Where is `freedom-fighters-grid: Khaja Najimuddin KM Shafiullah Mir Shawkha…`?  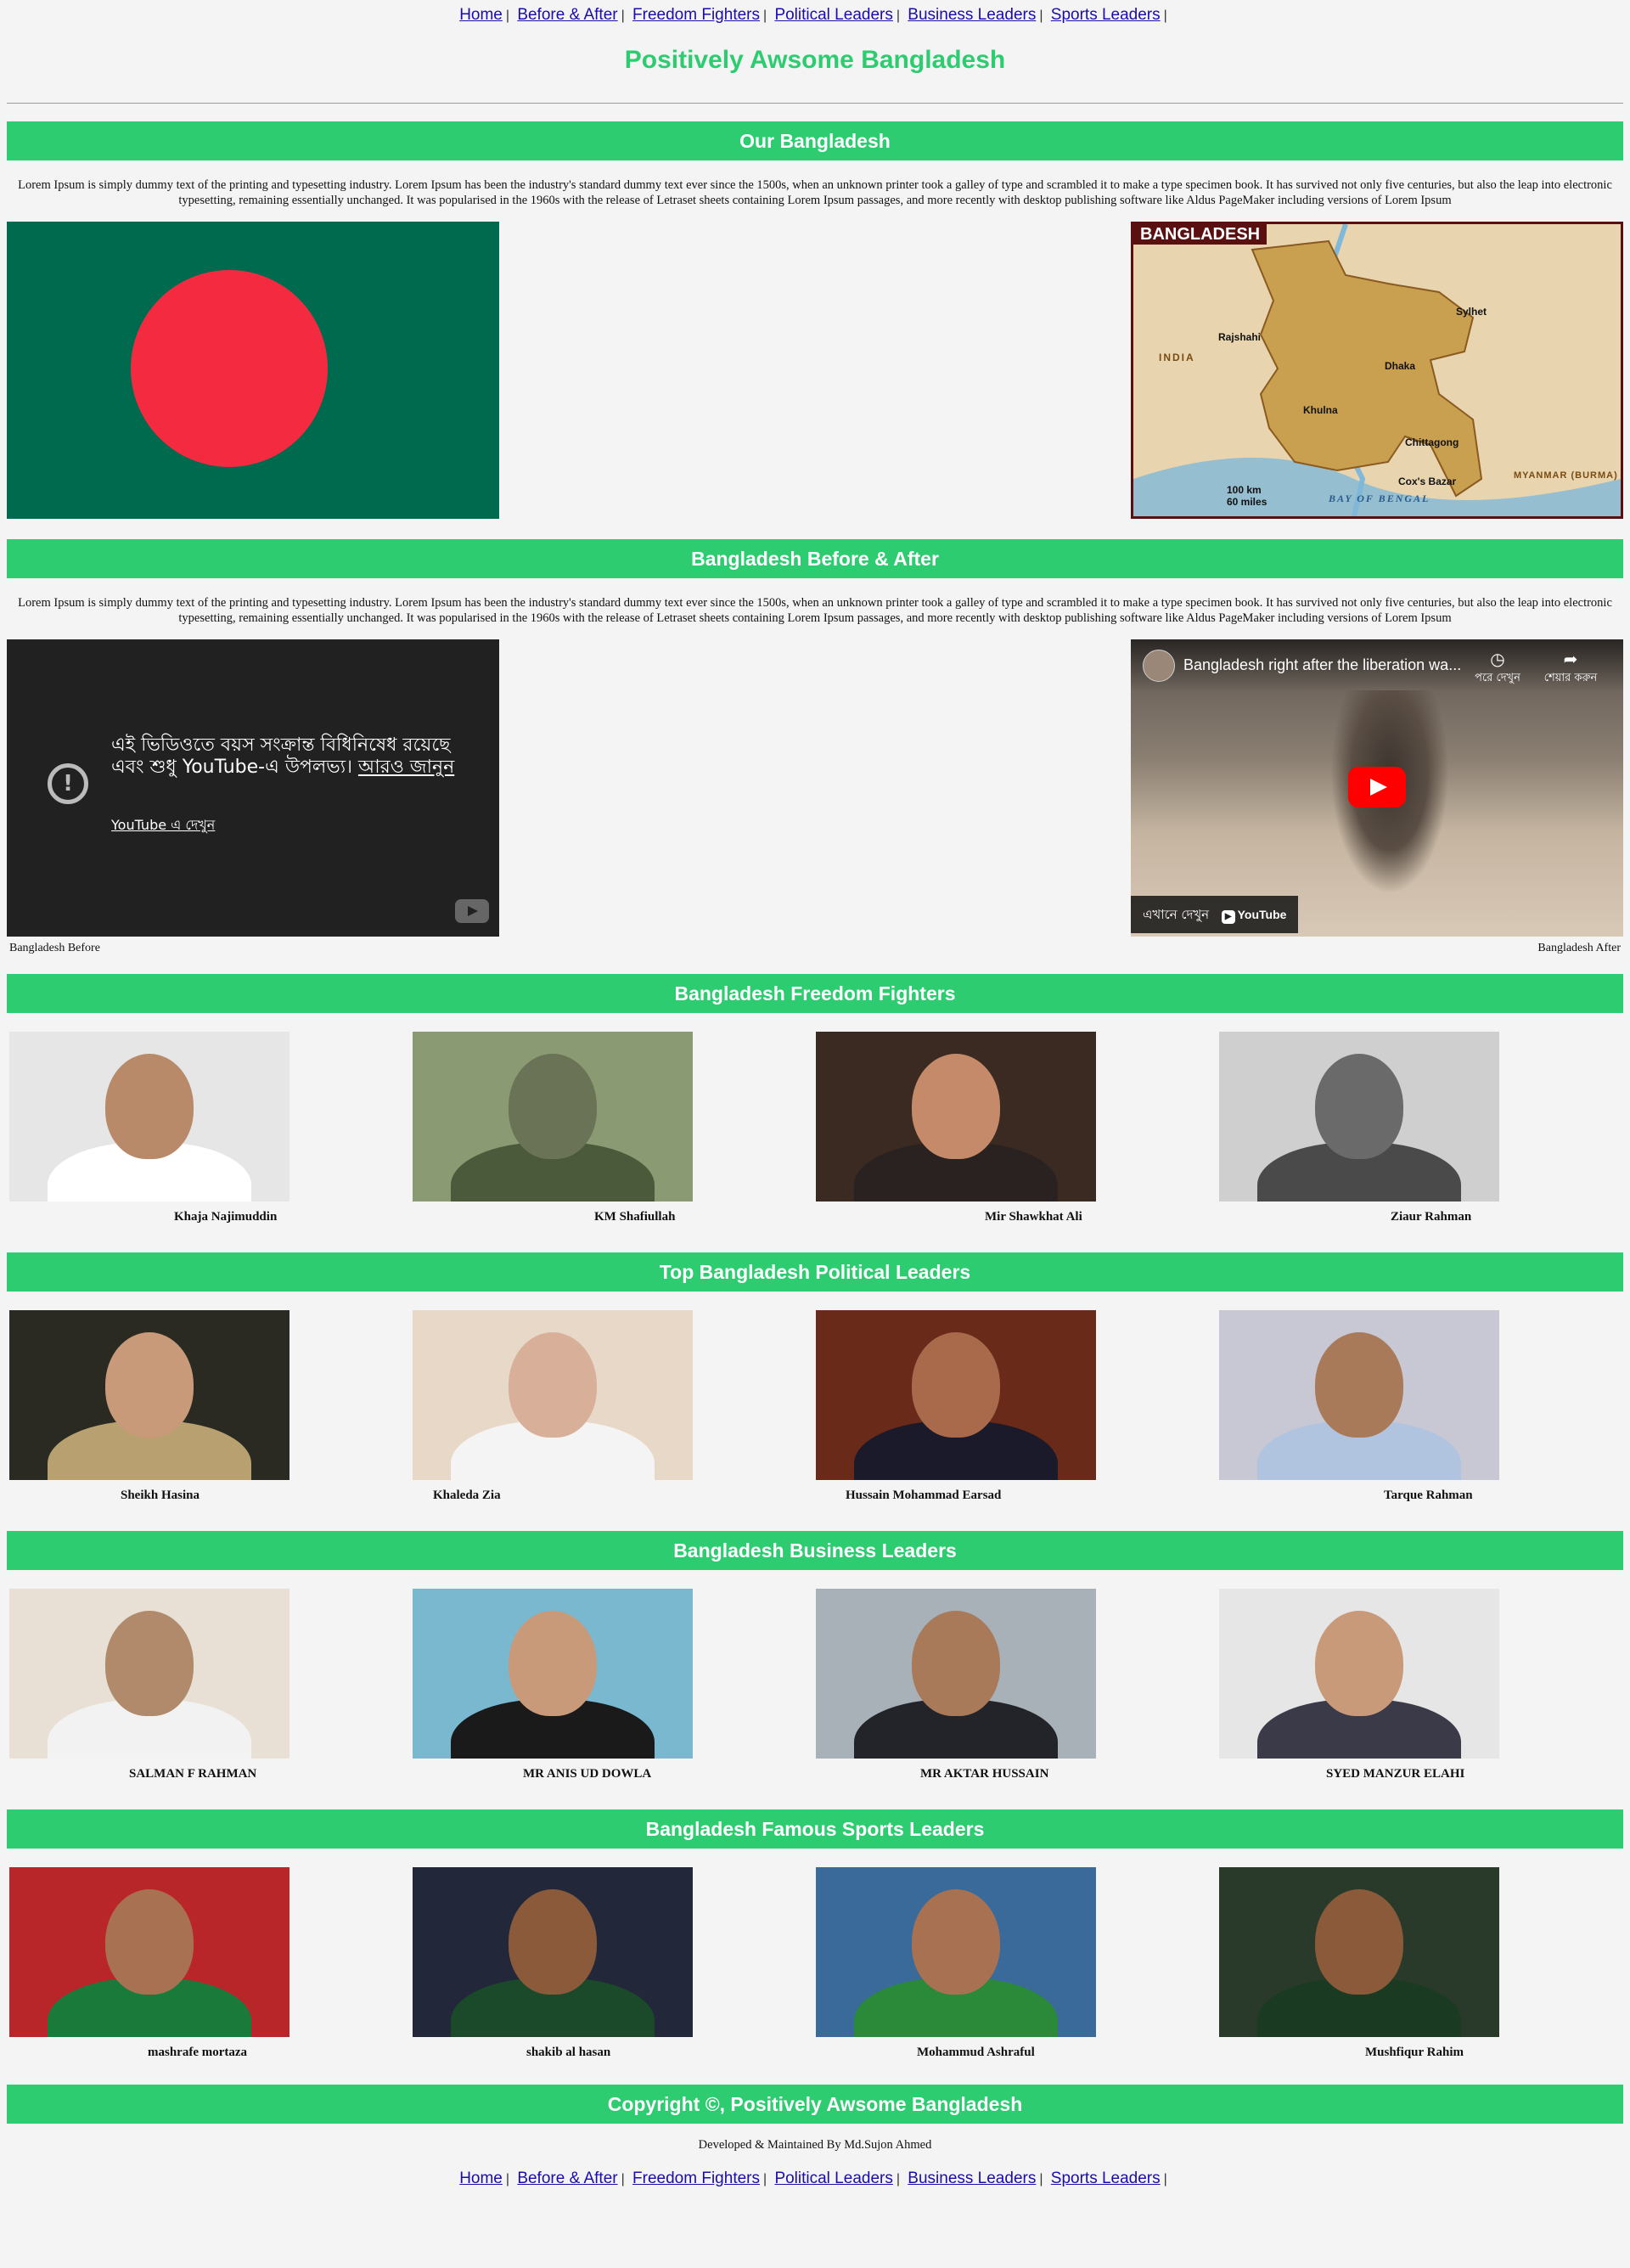 freedom-fighters-grid: Khaja Najimuddin KM Shafiullah Mir Shawkha… is located at coordinates (815, 1132).